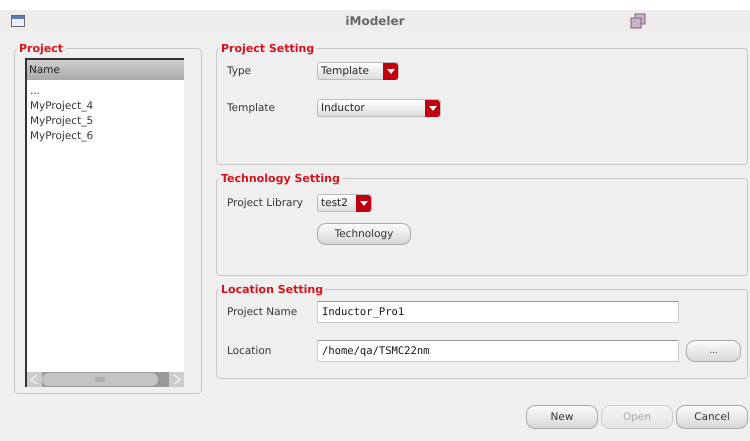 Image resolution: width=750 pixels, height=441 pixels. Describe the element at coordinates (107, 136) in the screenshot. I see `list-item: MyProject_6` at that location.